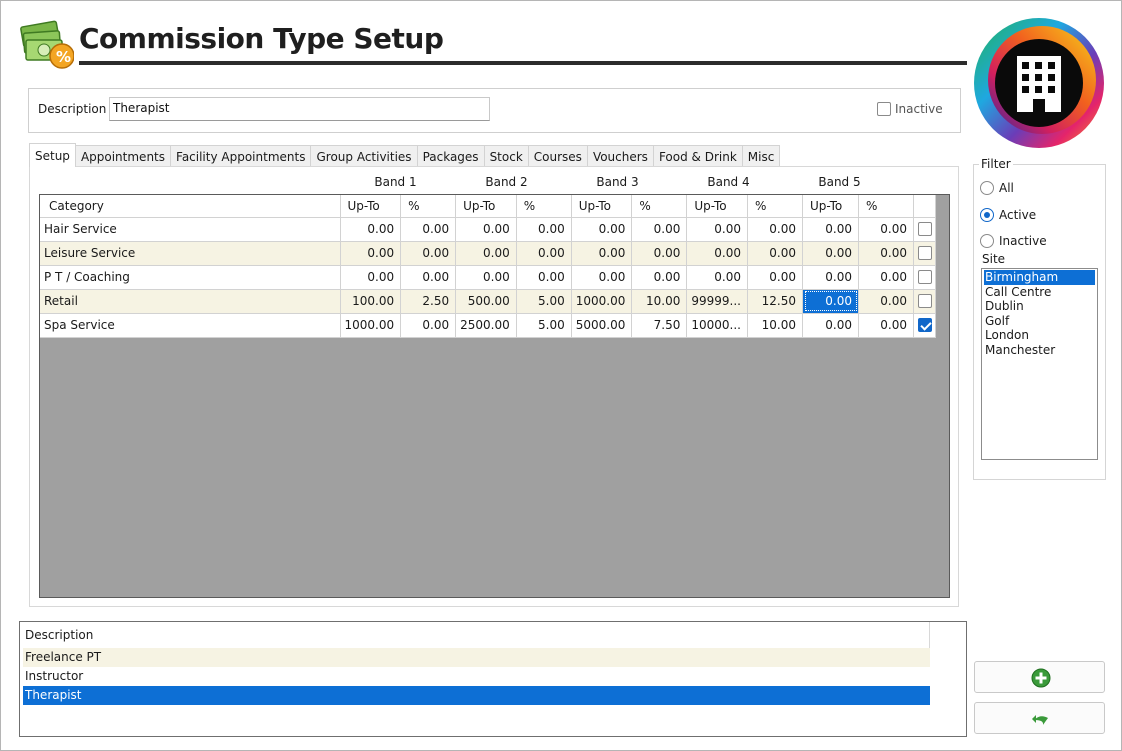 The height and width of the screenshot is (751, 1122). I want to click on filter-all-radio: All, so click(997, 187).